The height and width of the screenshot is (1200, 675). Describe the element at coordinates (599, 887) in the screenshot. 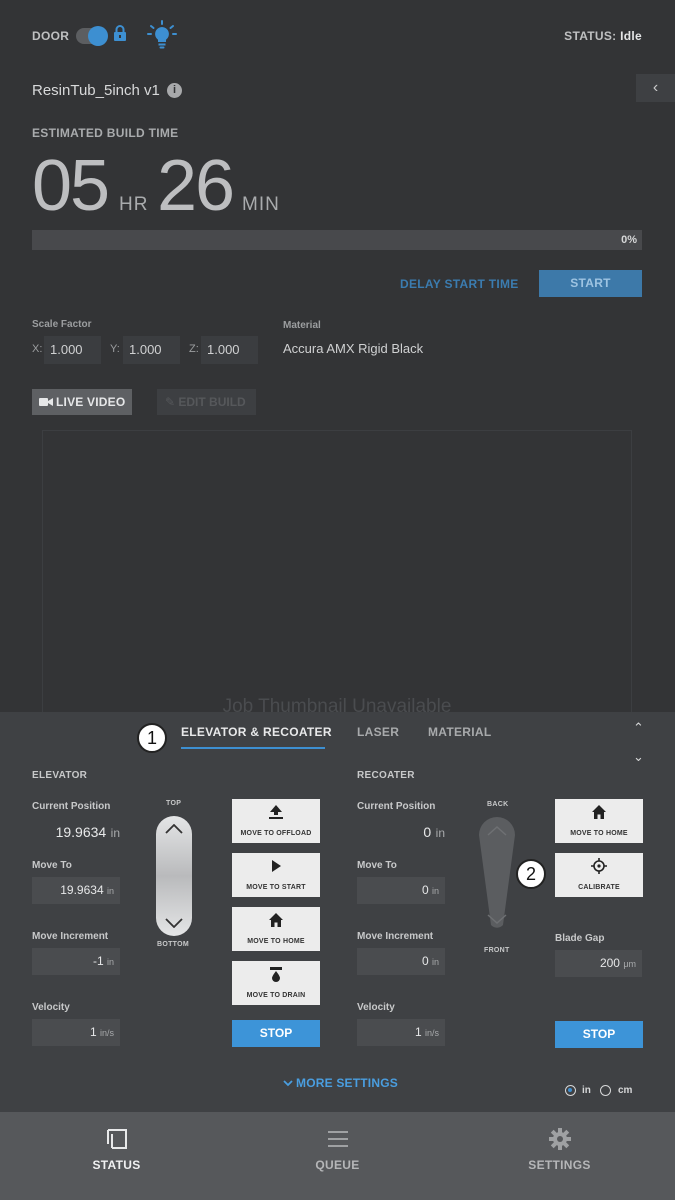

I see `calibrate-label: CALIBRATE` at that location.